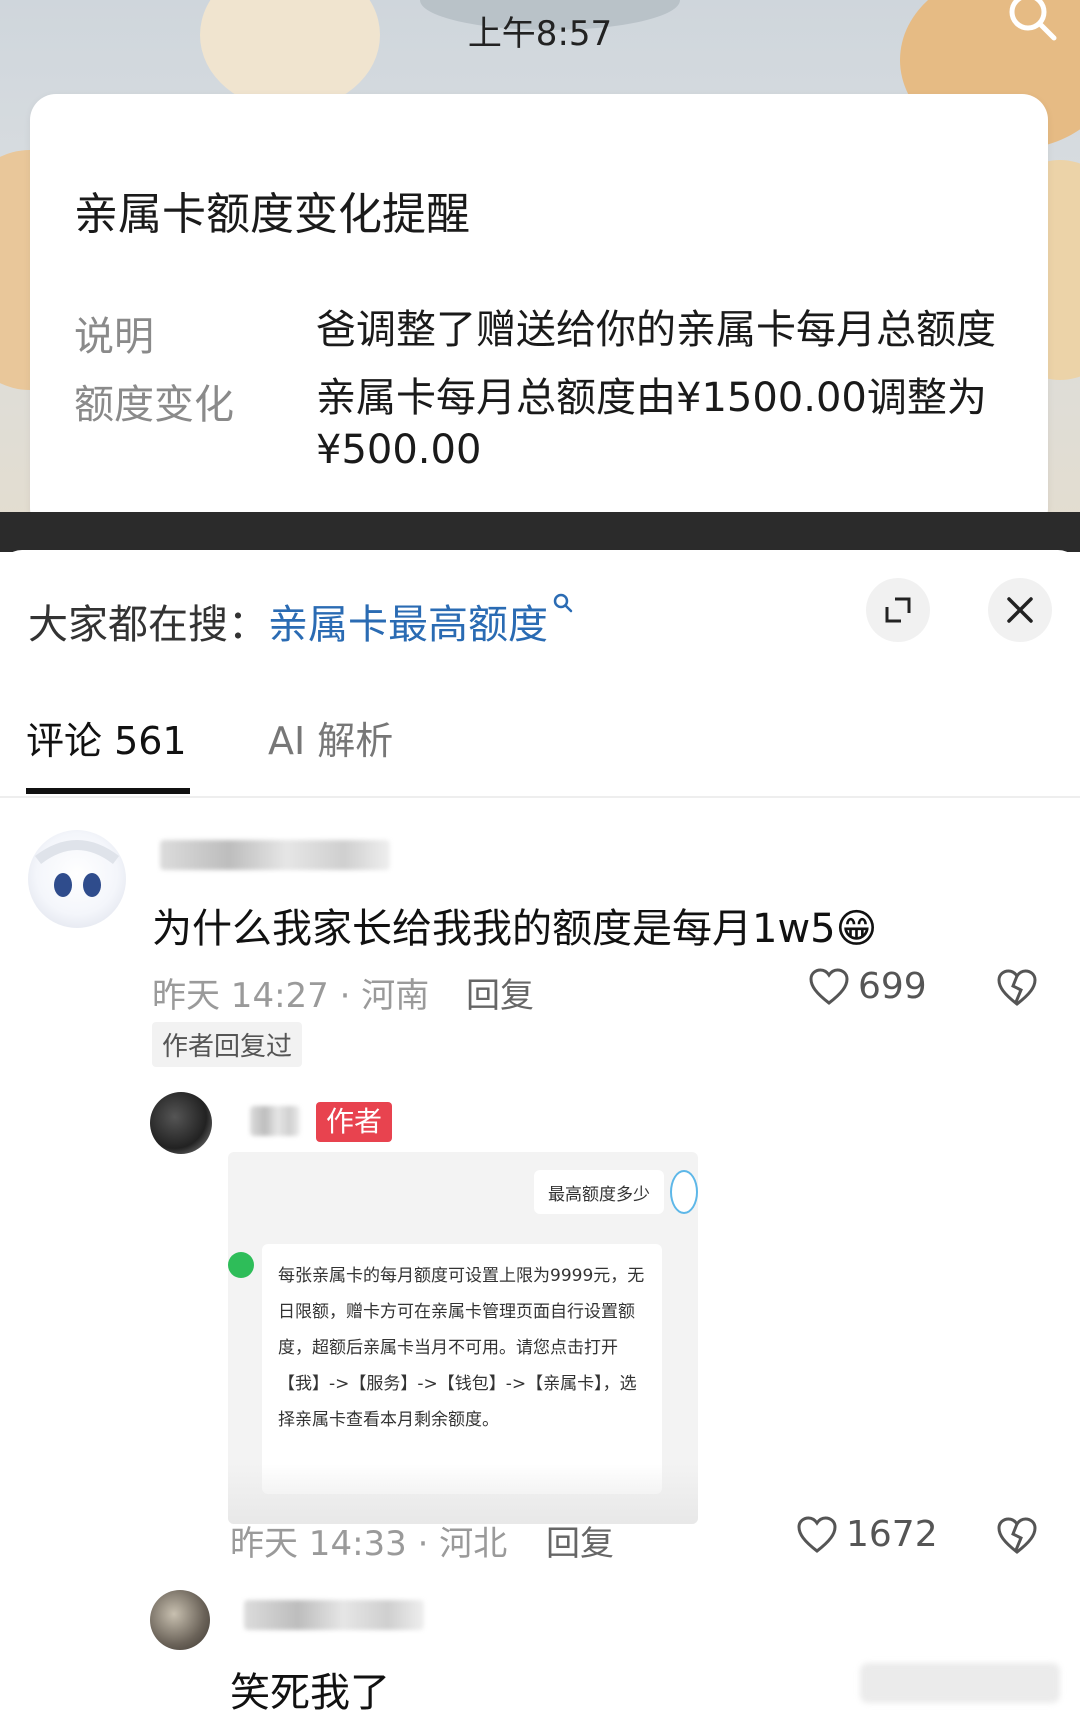 The height and width of the screenshot is (1719, 1080). Describe the element at coordinates (684, 1192) in the screenshot. I see `embed-user-avatar` at that location.